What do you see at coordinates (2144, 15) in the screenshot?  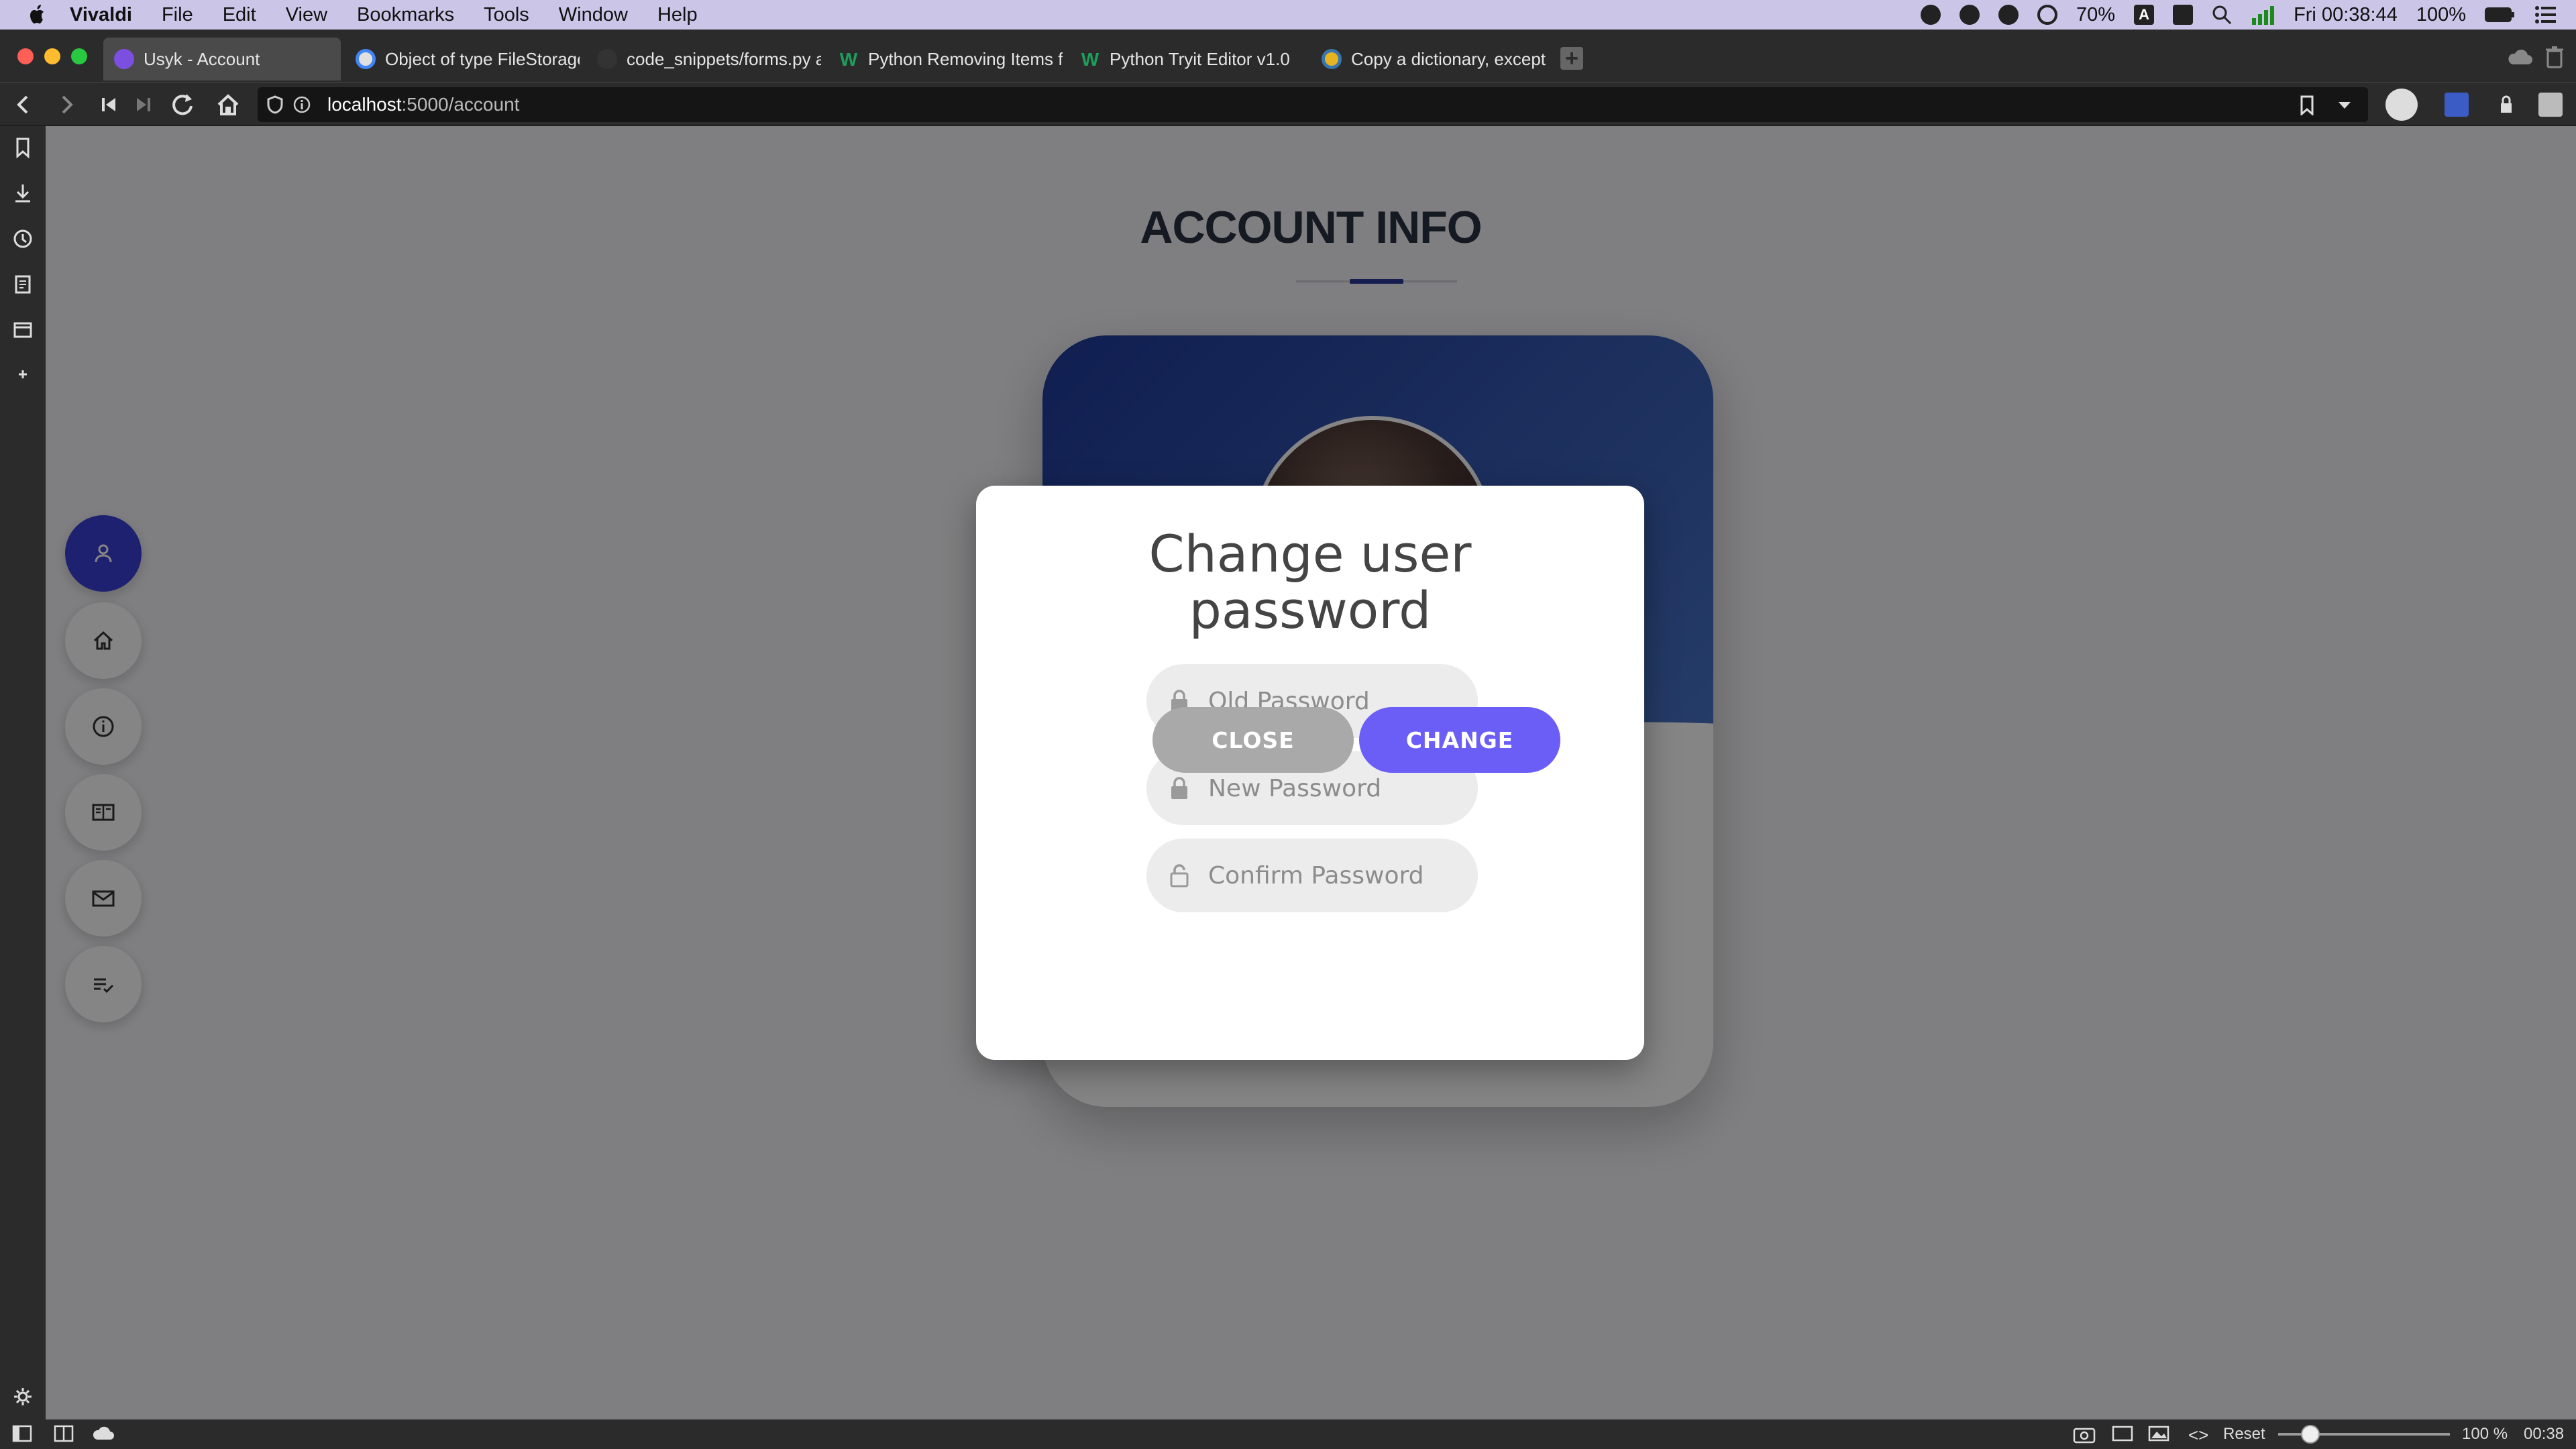 I see `keyboard-input-icon: A` at bounding box center [2144, 15].